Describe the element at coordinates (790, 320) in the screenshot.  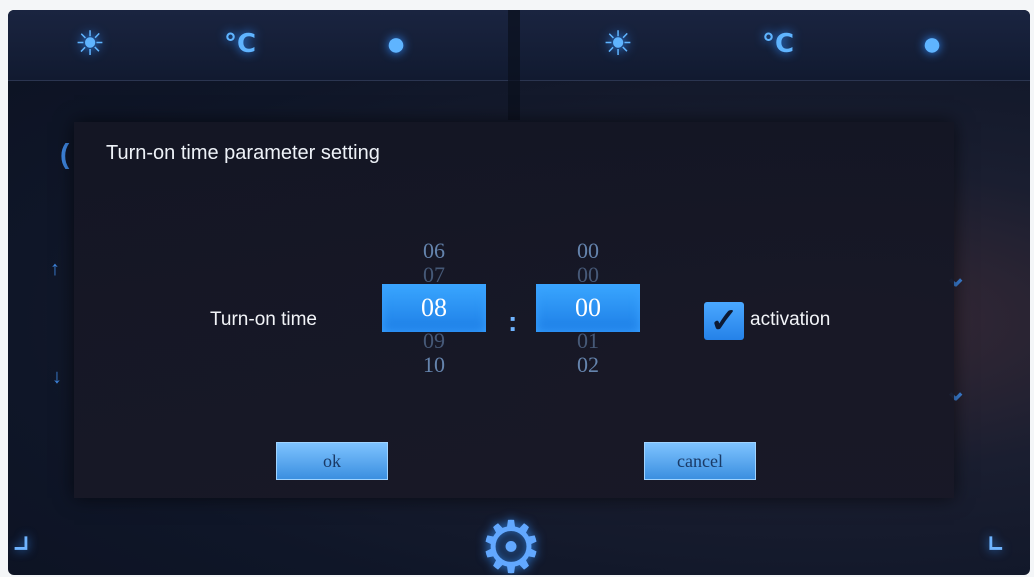
I see `activation-label: activation` at that location.